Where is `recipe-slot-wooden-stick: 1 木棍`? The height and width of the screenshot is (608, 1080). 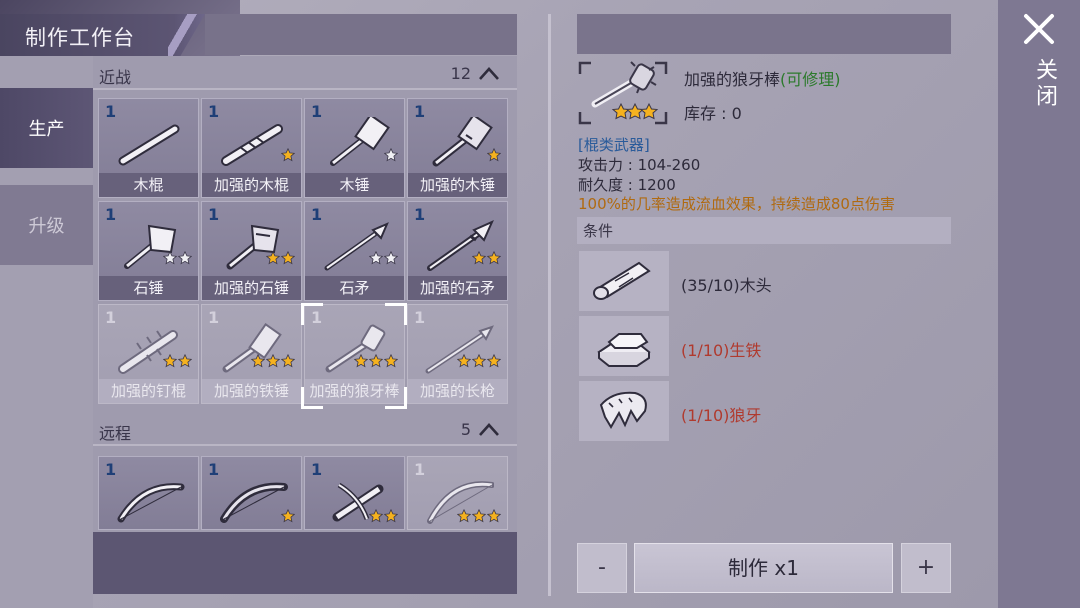 recipe-slot-wooden-stick: 1 木棍 is located at coordinates (148, 148).